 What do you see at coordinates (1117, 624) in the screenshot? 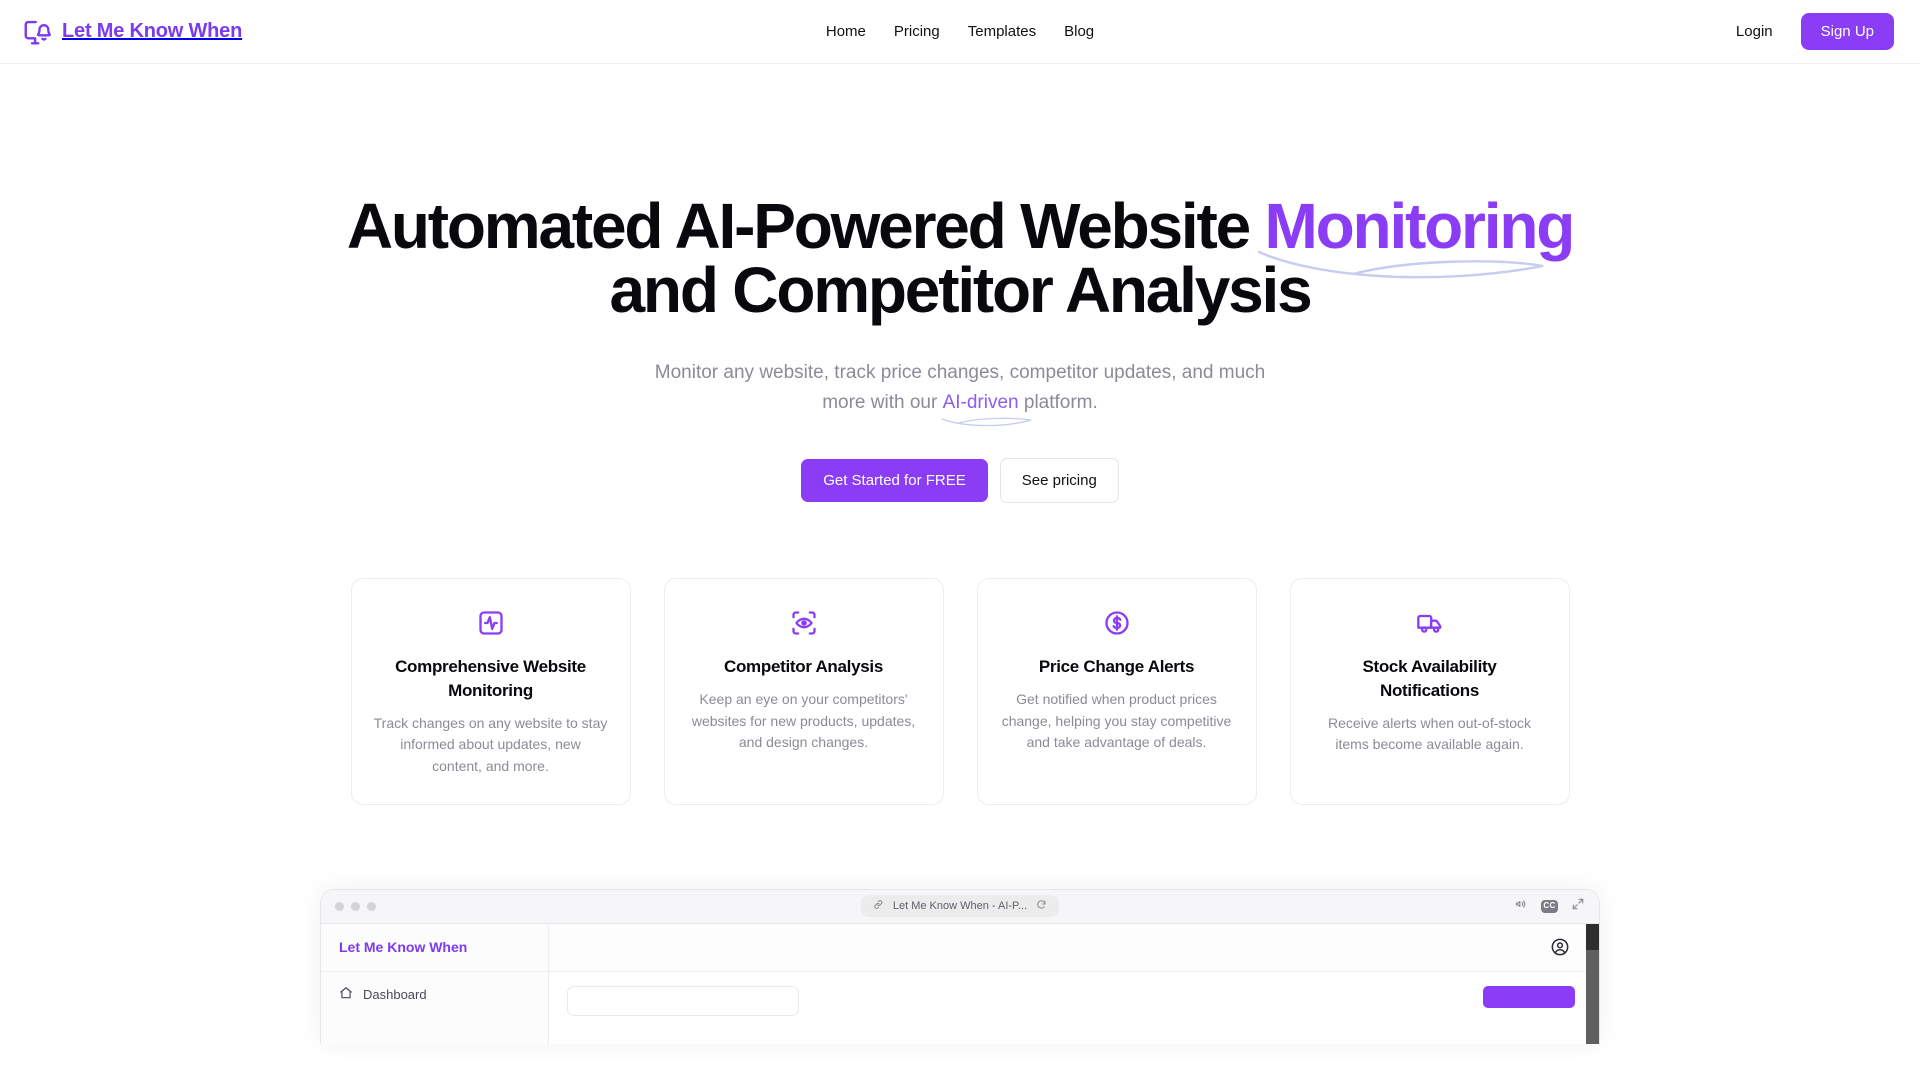
I see `circle-dollar-sign-icon` at bounding box center [1117, 624].